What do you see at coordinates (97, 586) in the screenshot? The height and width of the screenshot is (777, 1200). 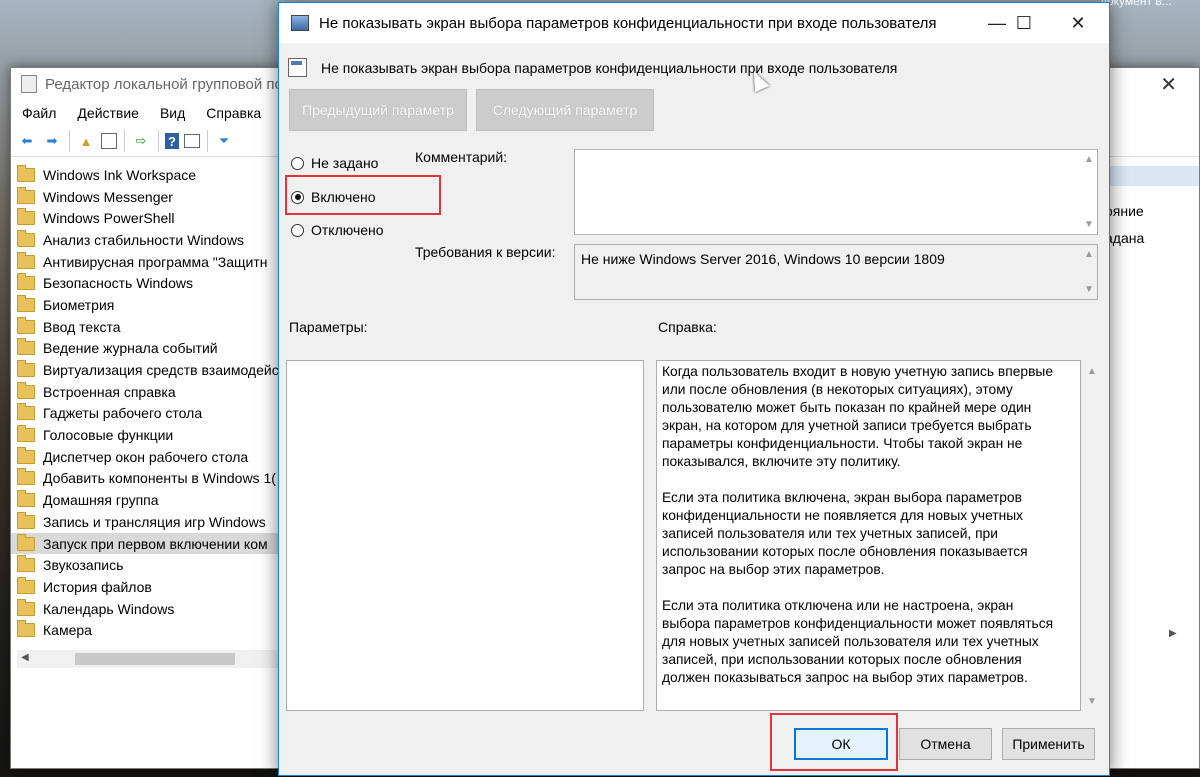 I see `tree-item-label: История файлов` at bounding box center [97, 586].